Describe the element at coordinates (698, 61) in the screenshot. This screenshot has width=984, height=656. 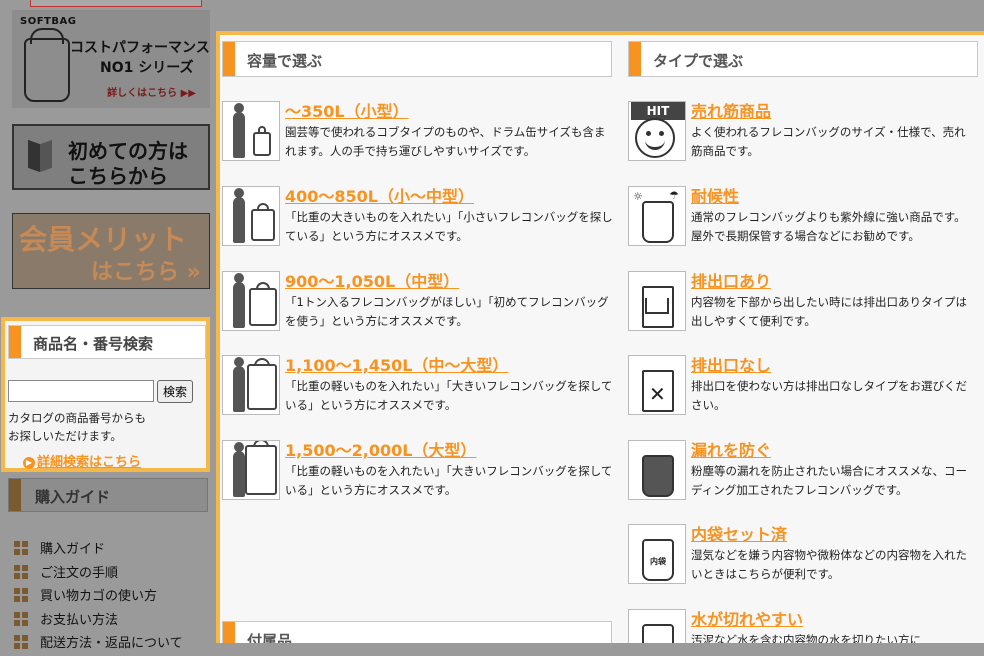
I see `type-title: タイプで選ぶ` at that location.